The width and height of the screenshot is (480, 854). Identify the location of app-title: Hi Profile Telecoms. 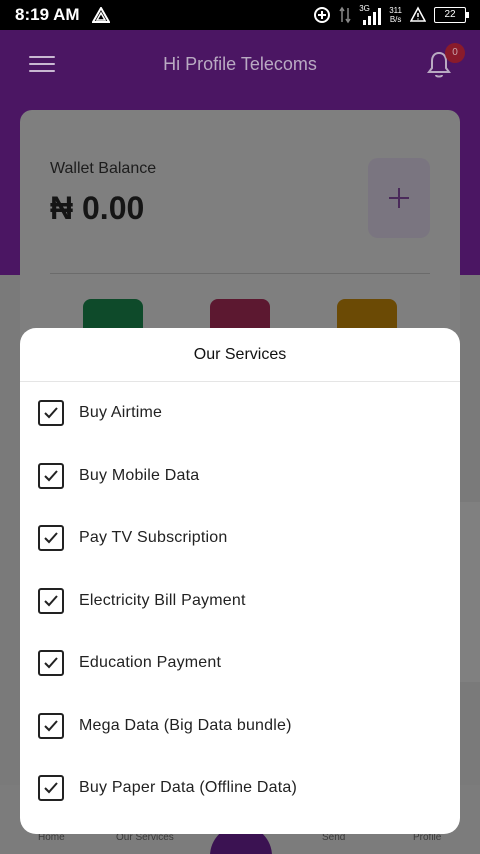
(240, 64).